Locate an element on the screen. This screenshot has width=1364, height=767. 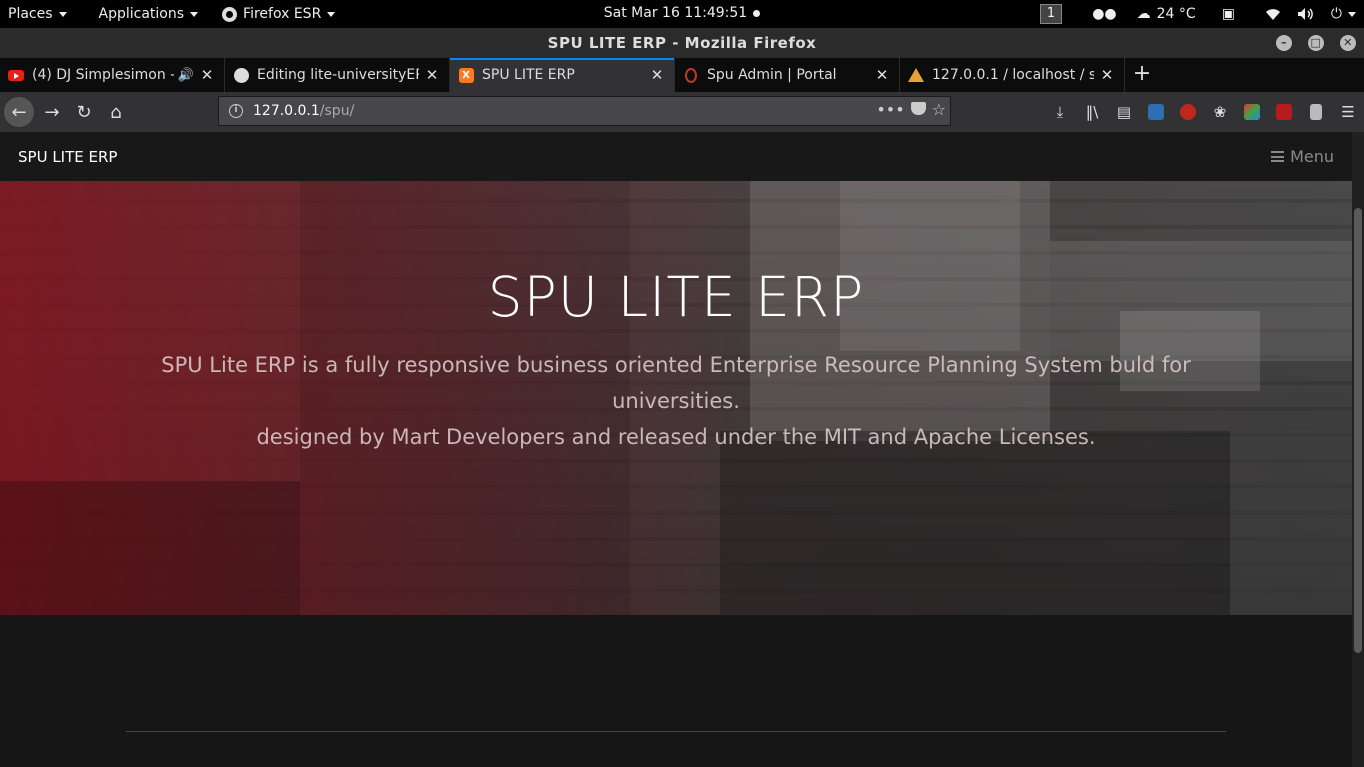
portal-icon is located at coordinates (691, 75).